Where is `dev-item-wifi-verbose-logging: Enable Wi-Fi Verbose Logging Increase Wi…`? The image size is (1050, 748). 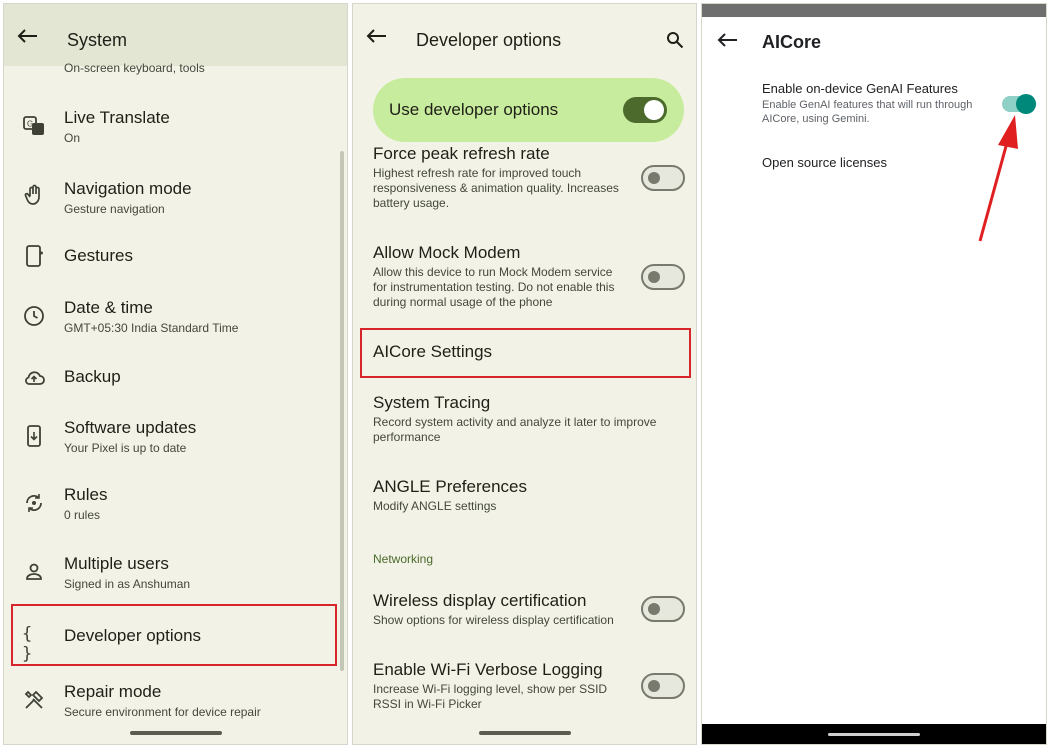 dev-item-wifi-verbose-logging: Enable Wi-Fi Verbose Logging Increase Wi… is located at coordinates (524, 690).